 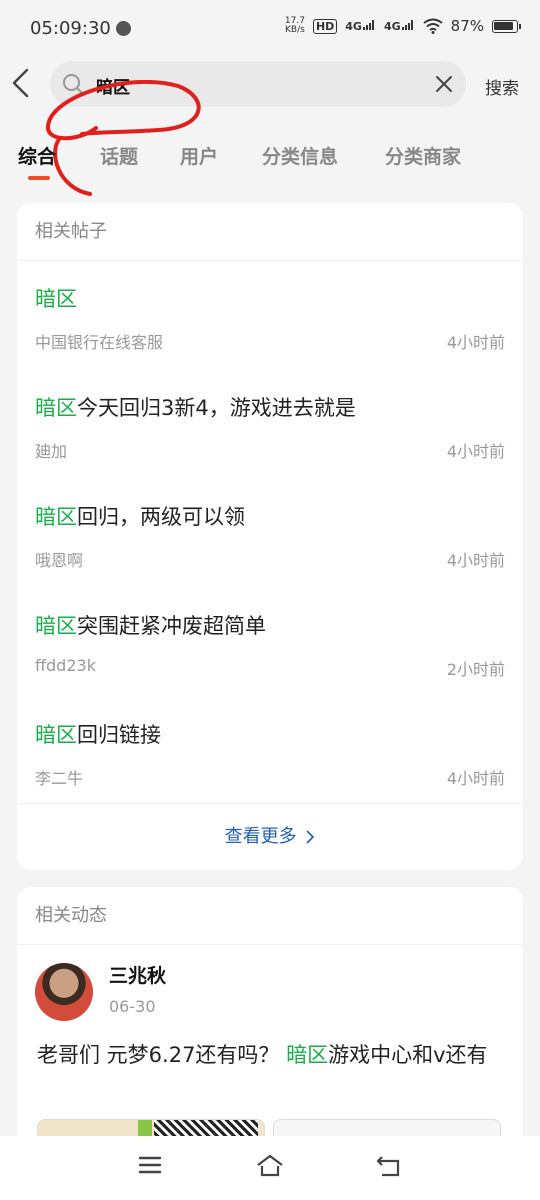 What do you see at coordinates (132, 1006) in the screenshot?
I see `feed-date: 06-30` at bounding box center [132, 1006].